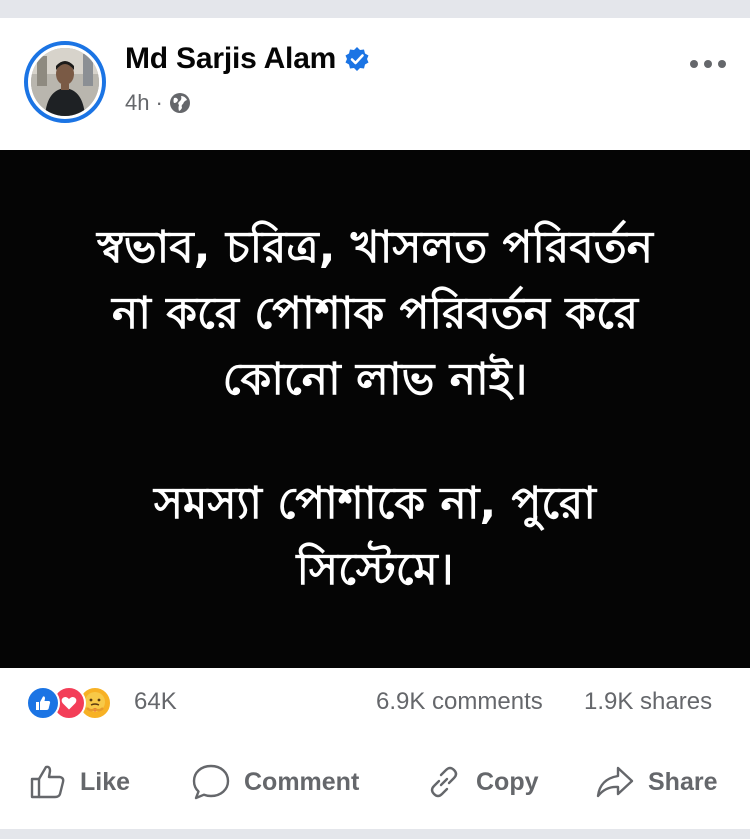  Describe the element at coordinates (180, 103) in the screenshot. I see `globe-icon` at that location.